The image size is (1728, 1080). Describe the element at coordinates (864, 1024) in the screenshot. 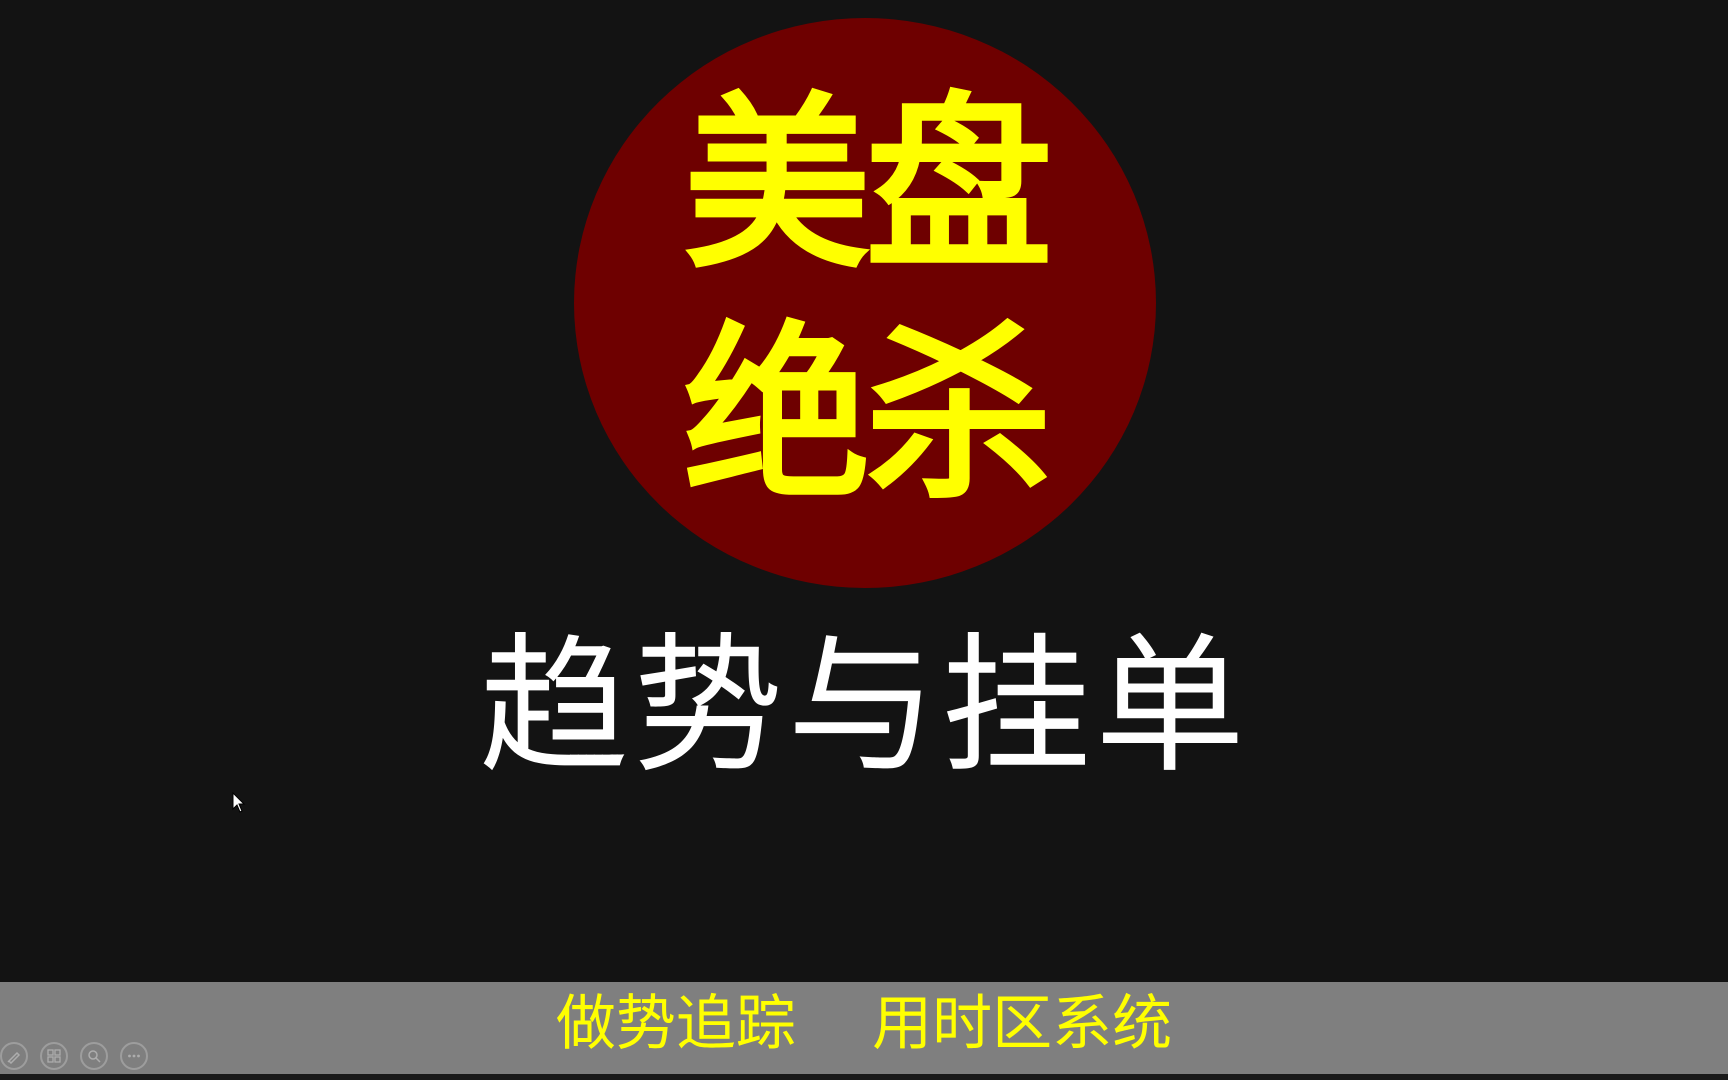

I see `banner-text: 做势追踪 用时区系统` at that location.